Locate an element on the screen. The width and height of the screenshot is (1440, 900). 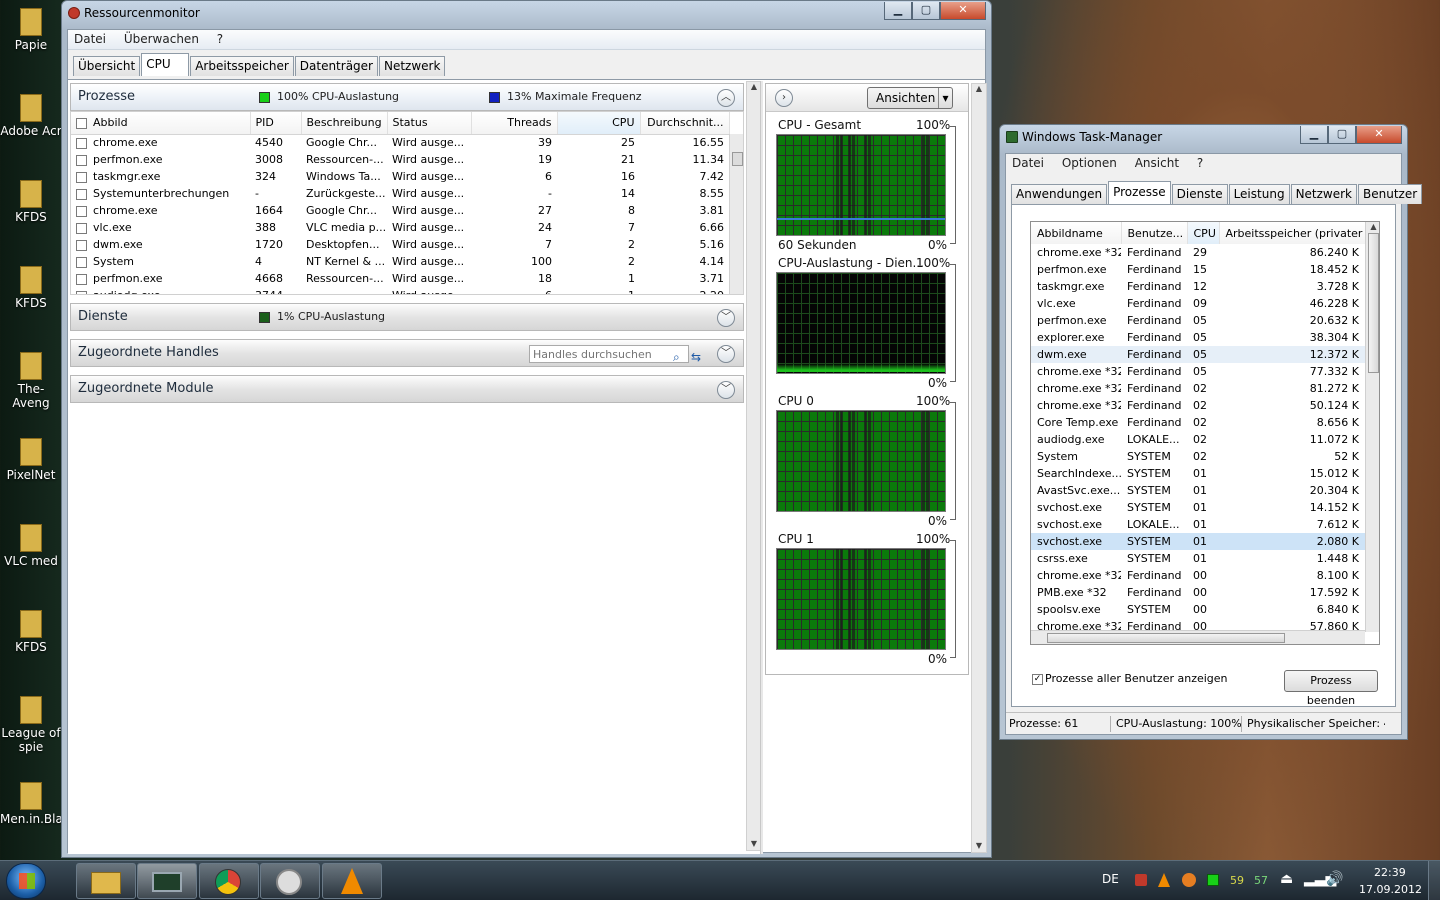
tm-menu-optionen: Optionen is located at coordinates (1089, 163).